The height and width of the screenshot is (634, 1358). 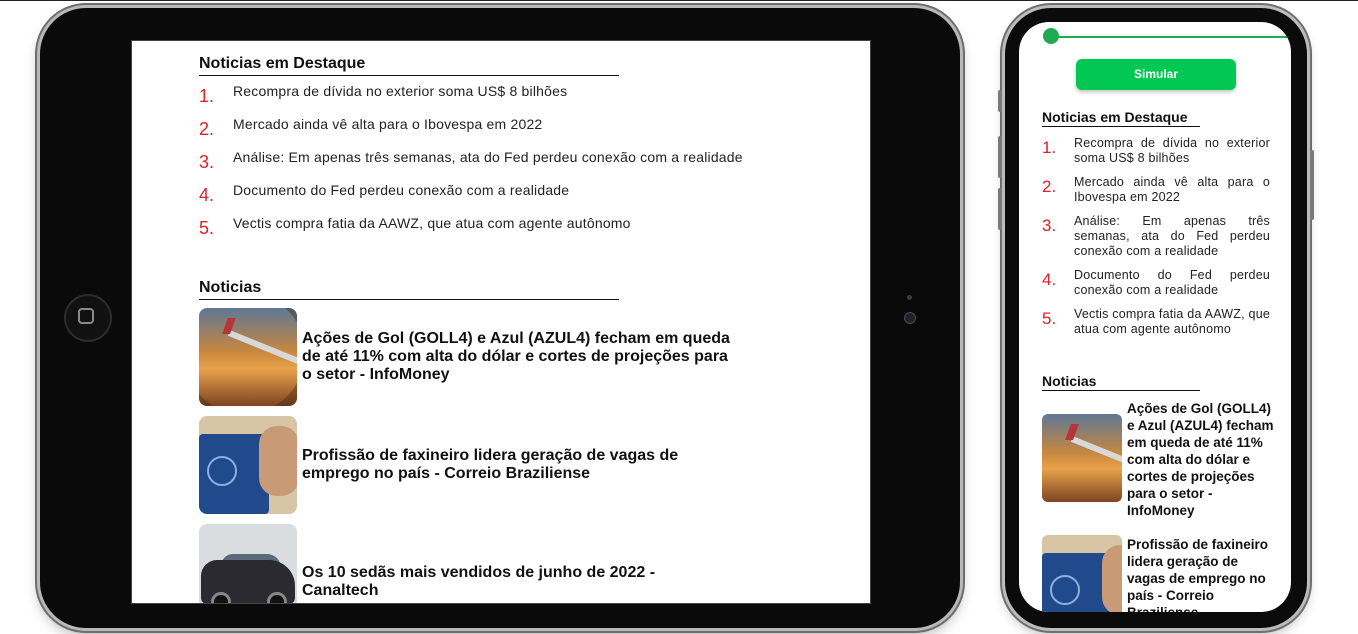 What do you see at coordinates (1051, 36) in the screenshot?
I see `progress-dot` at bounding box center [1051, 36].